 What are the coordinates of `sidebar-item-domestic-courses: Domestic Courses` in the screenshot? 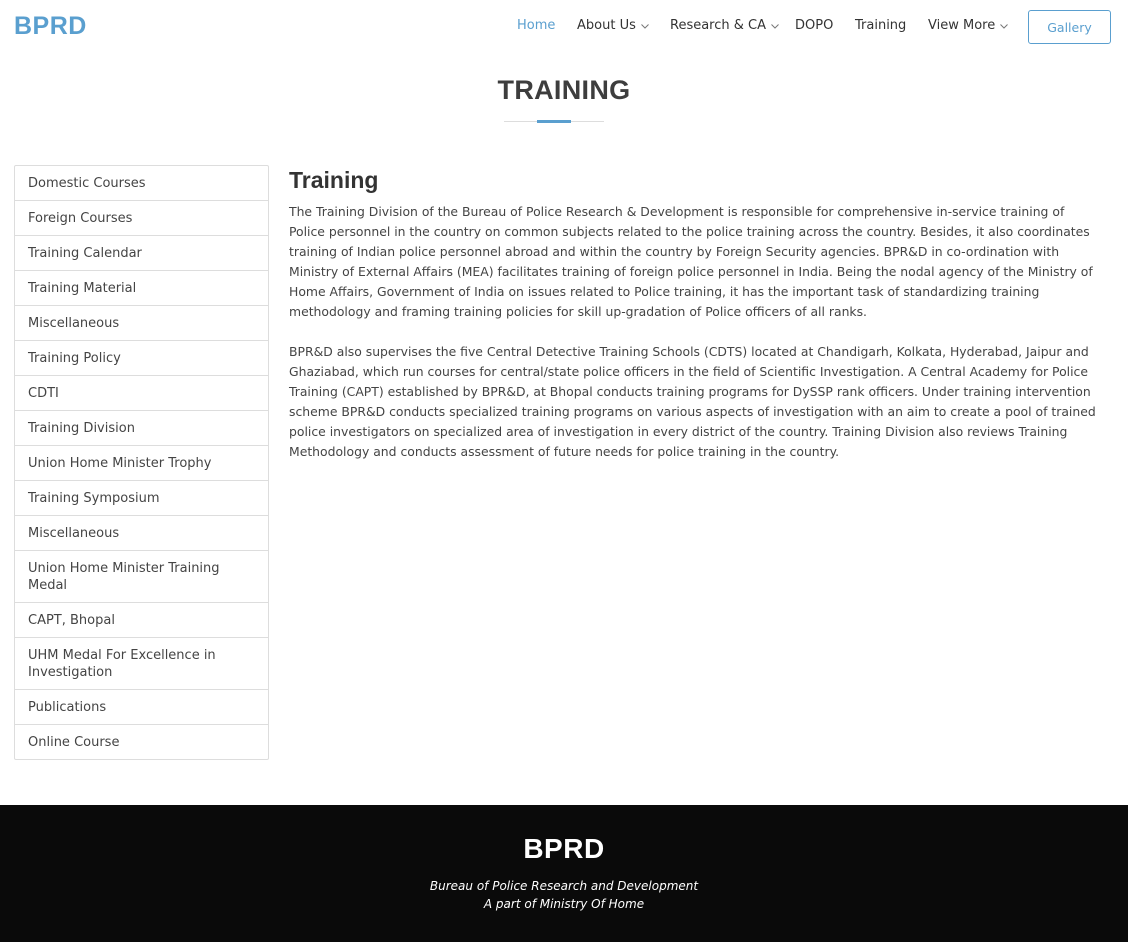 It's located at (141, 183).